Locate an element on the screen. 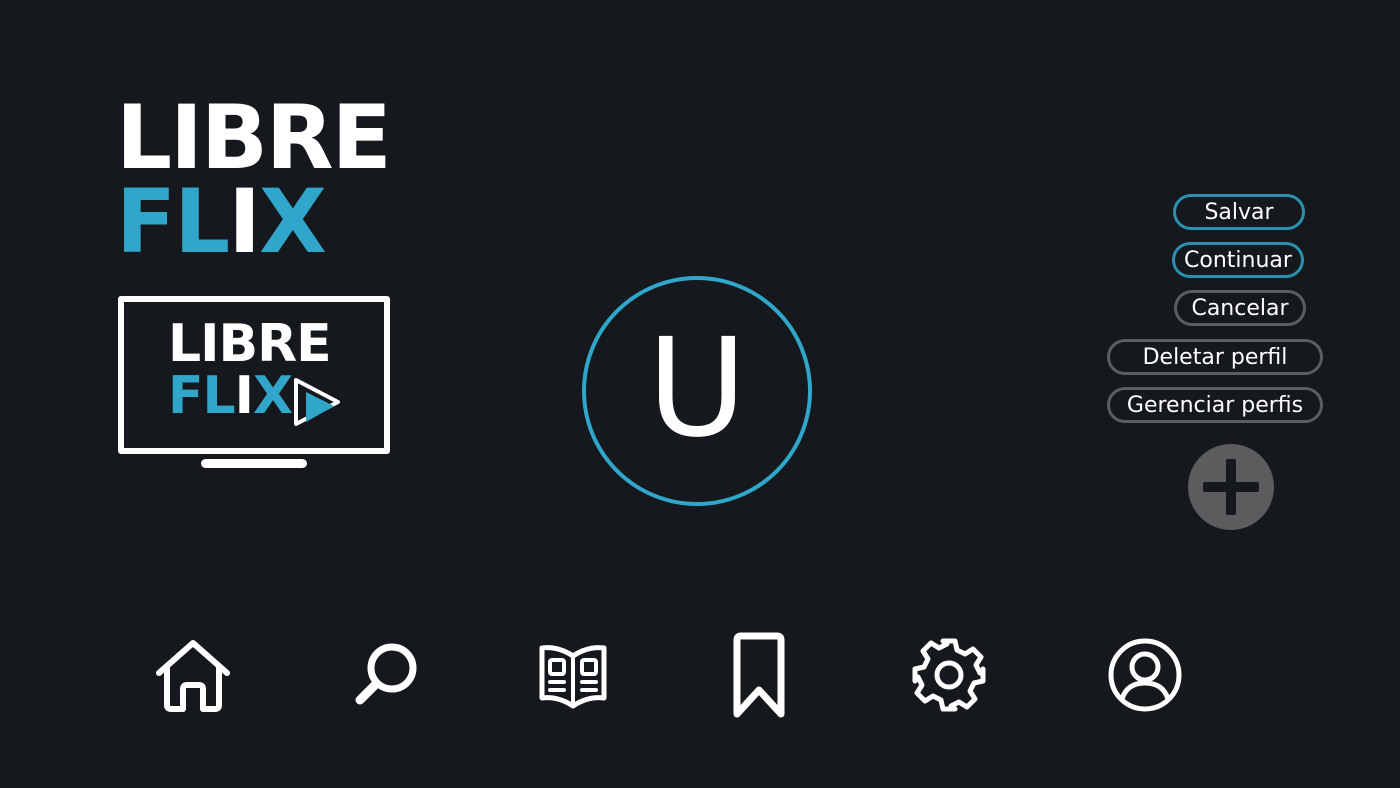 The height and width of the screenshot is (788, 1400). continue-button: Continuar is located at coordinates (1238, 260).